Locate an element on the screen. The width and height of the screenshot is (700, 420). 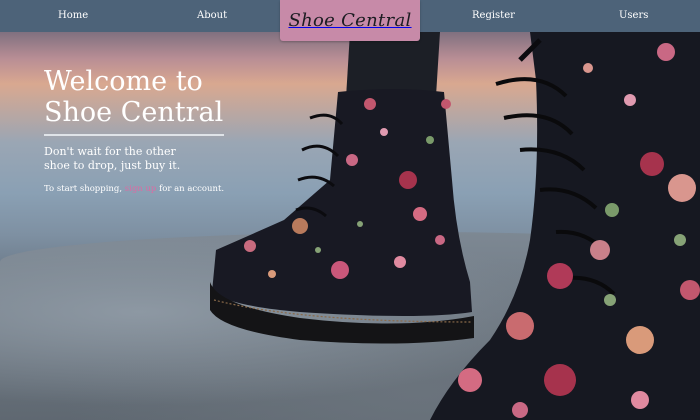
cta-prefix: To start shopping, is located at coordinates (83, 189).